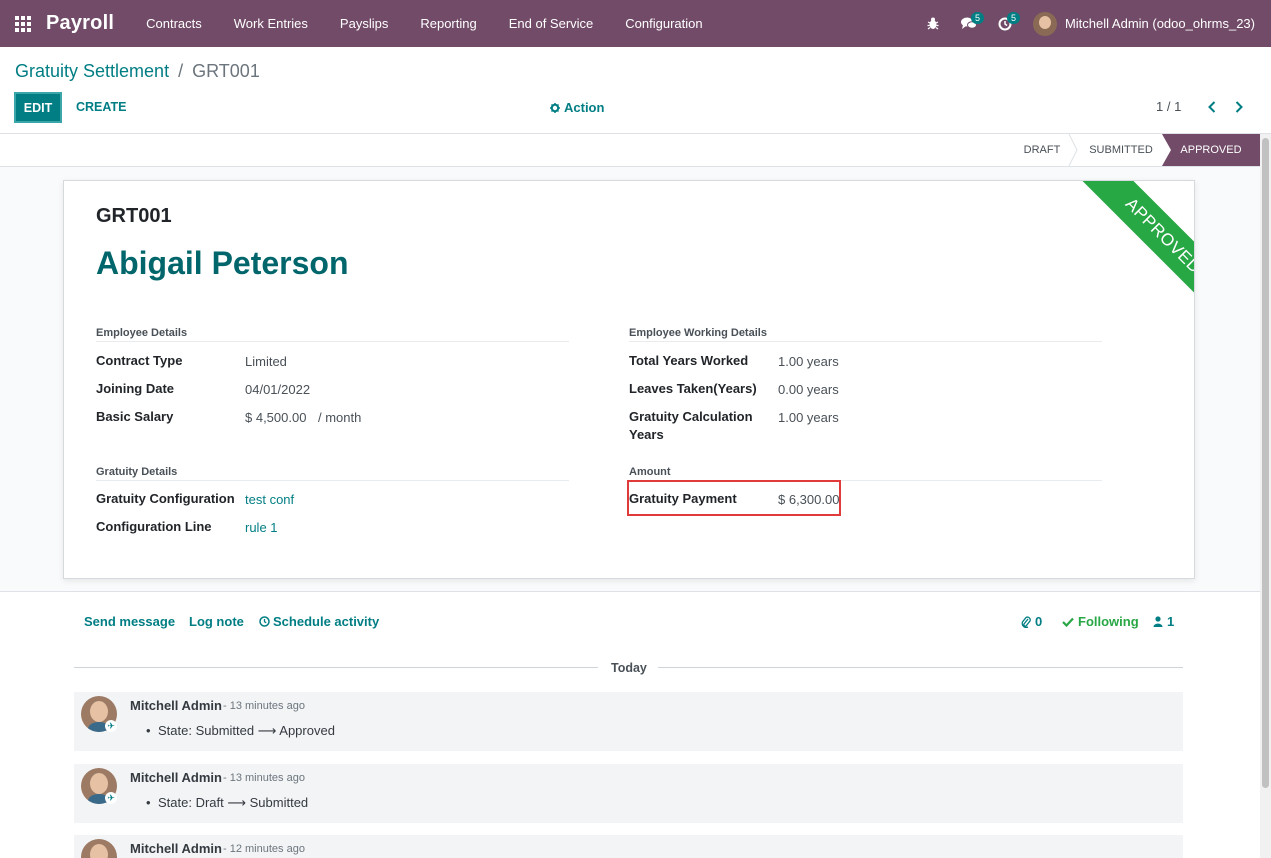 This screenshot has height=858, width=1271. What do you see at coordinates (307, 730) in the screenshot?
I see `tracking-new-value: Approved` at bounding box center [307, 730].